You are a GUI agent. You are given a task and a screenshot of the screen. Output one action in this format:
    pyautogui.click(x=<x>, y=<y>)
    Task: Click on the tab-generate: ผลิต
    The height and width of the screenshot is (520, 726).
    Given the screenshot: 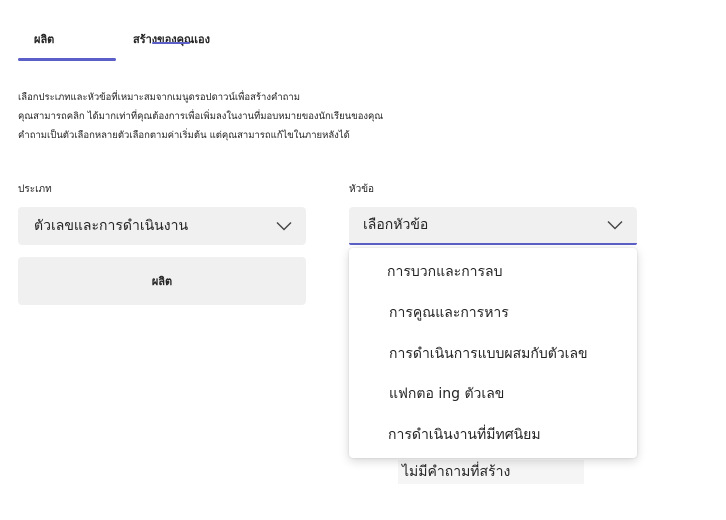 What is the action you would take?
    pyautogui.click(x=44, y=39)
    